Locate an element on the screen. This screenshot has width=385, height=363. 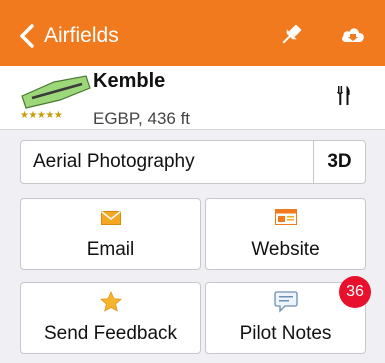
rating-stars: ★★★★★ is located at coordinates (41, 115).